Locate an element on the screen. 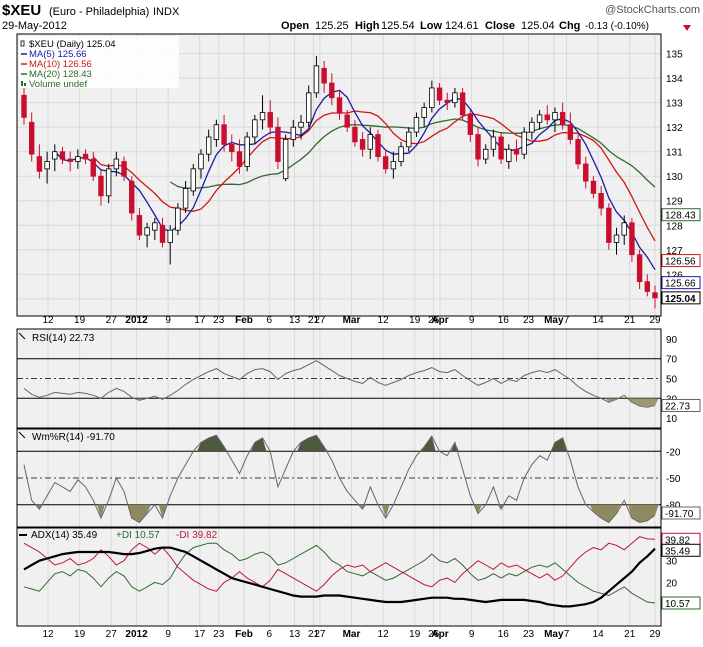 The height and width of the screenshot is (647, 703). x-tick-label: 17 is located at coordinates (200, 634).